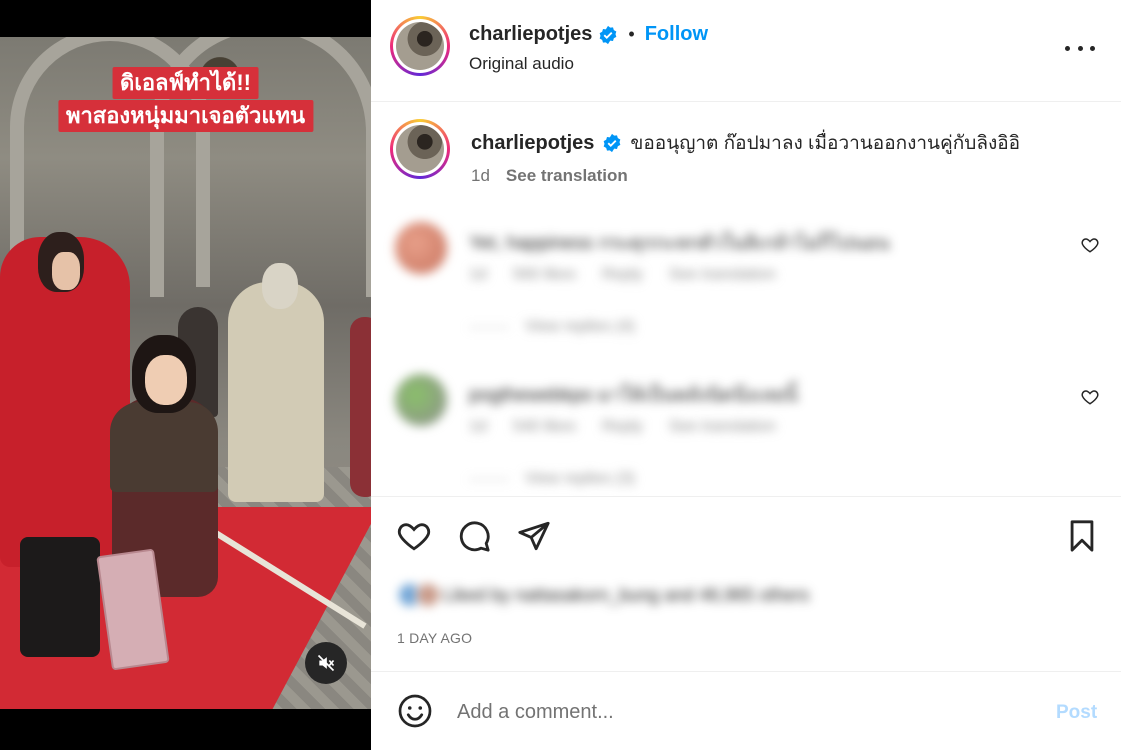  What do you see at coordinates (580, 478) in the screenshot?
I see `view-replies-label: View replies (3)` at bounding box center [580, 478].